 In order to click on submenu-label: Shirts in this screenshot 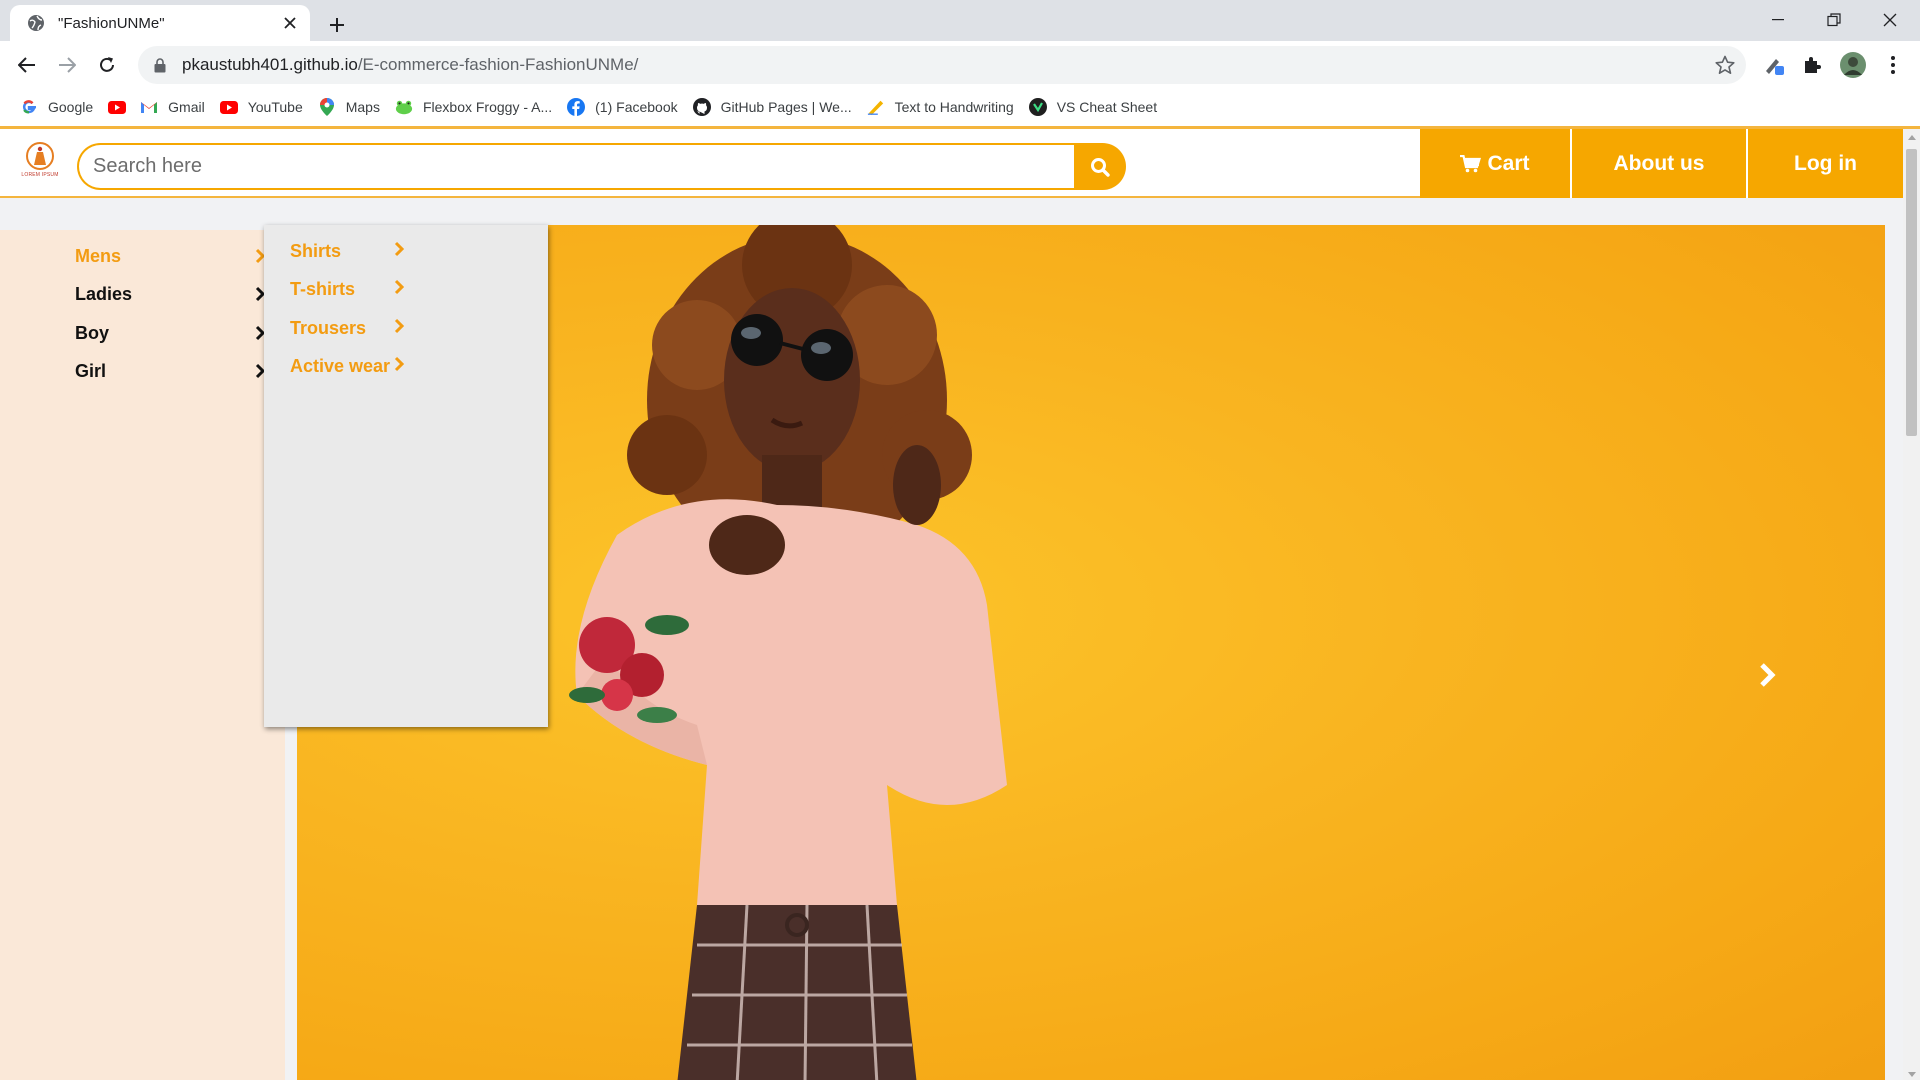, I will do `click(316, 250)`.